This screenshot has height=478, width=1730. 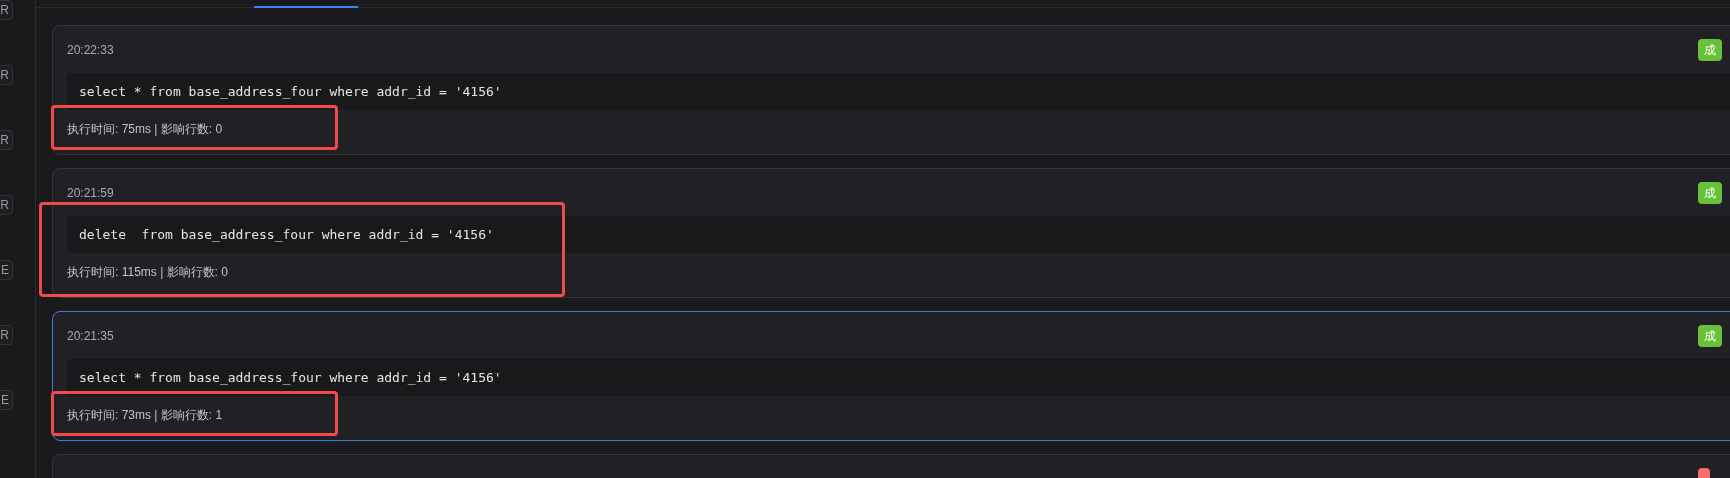 What do you see at coordinates (90, 50) in the screenshot?
I see `timestamp: 20:22:33` at bounding box center [90, 50].